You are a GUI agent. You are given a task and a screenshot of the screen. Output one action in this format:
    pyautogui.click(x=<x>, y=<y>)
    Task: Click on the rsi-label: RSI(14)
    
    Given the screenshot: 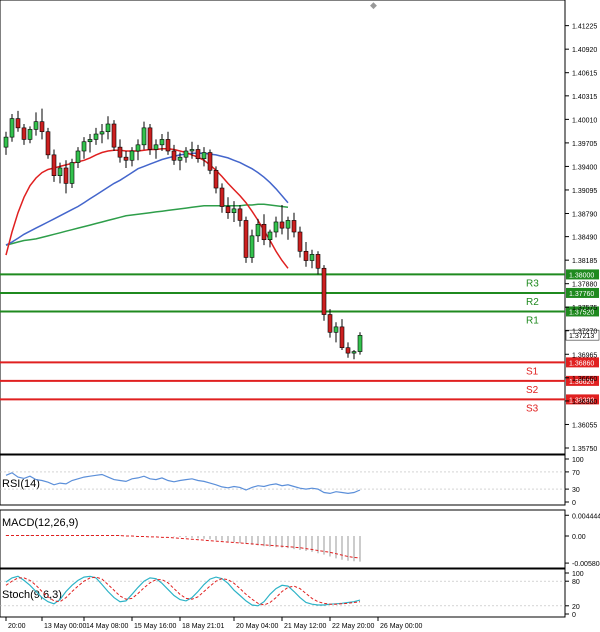 What is the action you would take?
    pyautogui.click(x=21, y=484)
    